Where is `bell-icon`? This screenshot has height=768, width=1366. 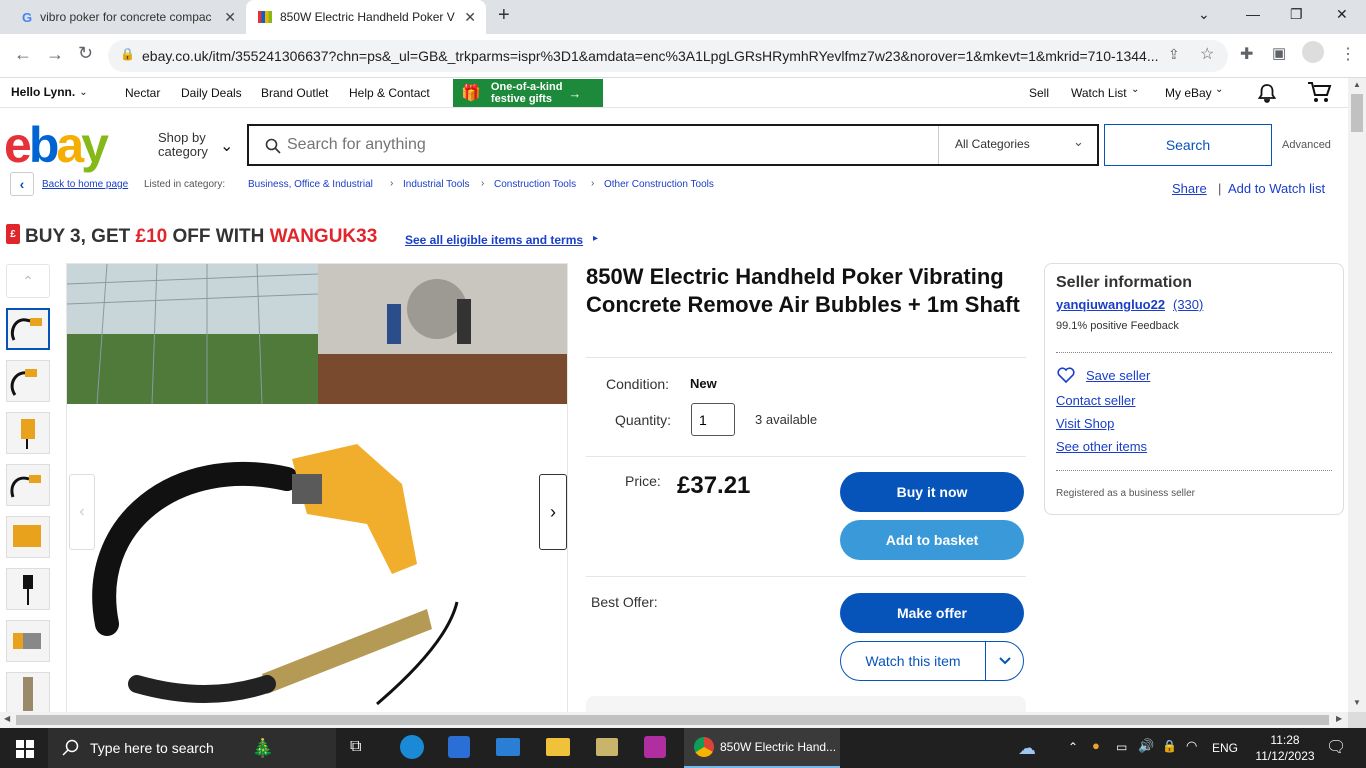 bell-icon is located at coordinates (1267, 93).